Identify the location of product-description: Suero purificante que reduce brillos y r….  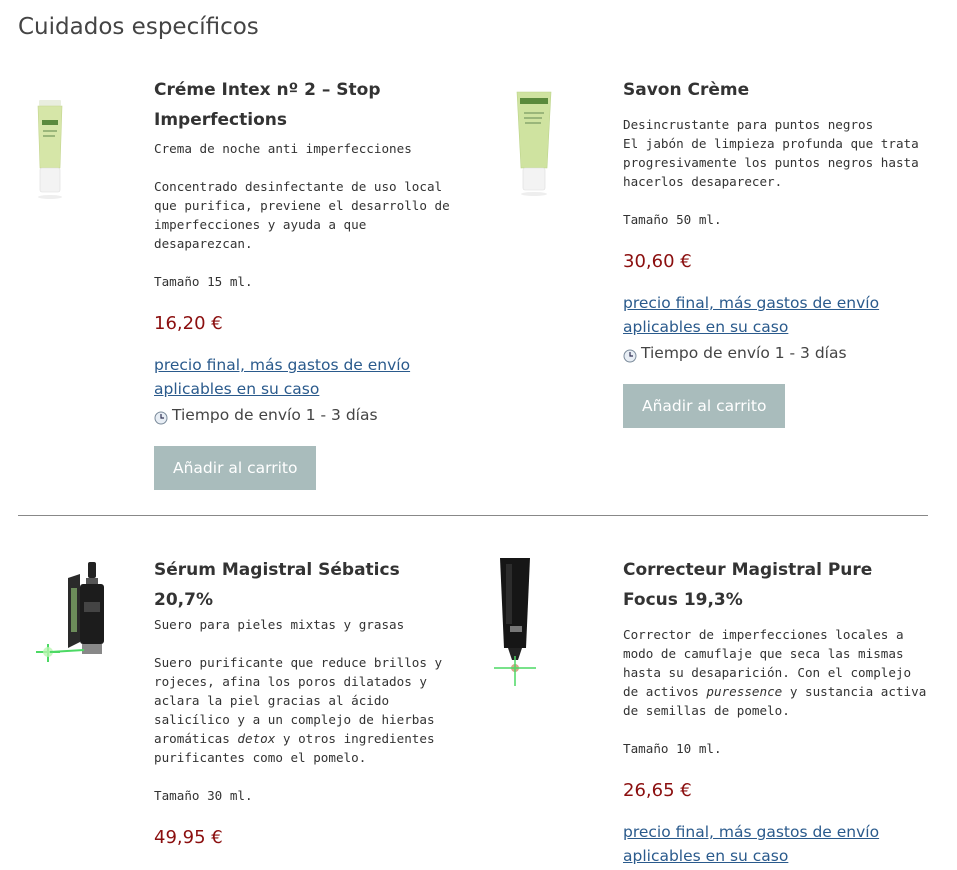
(306, 710).